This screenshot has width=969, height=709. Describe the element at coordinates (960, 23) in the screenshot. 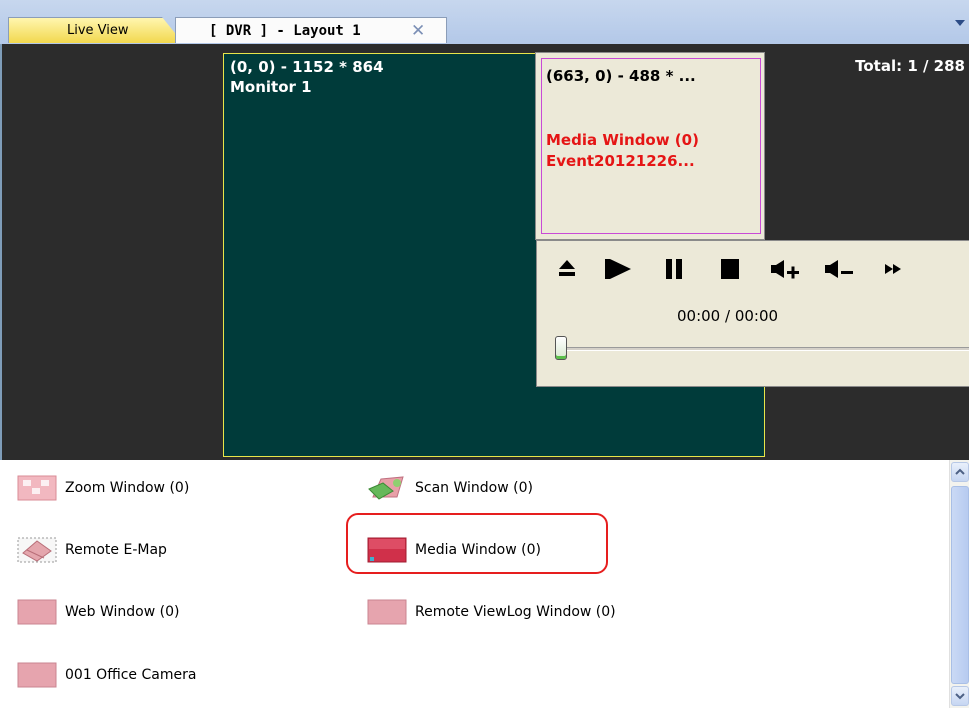

I see `tab-list-dropdown-icon` at that location.